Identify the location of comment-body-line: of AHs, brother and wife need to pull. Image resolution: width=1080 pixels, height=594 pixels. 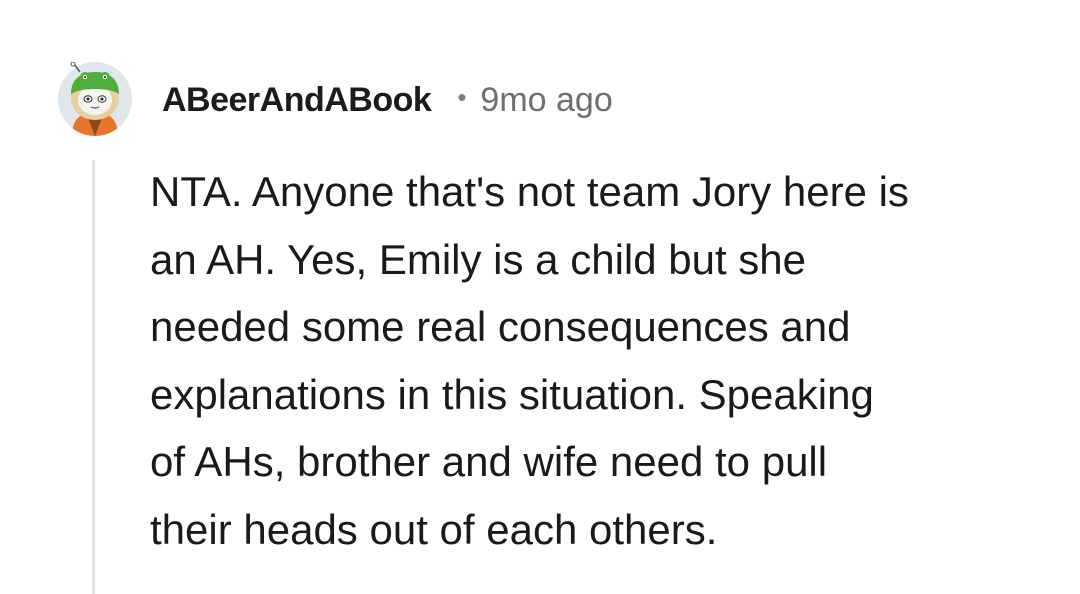
(489, 462).